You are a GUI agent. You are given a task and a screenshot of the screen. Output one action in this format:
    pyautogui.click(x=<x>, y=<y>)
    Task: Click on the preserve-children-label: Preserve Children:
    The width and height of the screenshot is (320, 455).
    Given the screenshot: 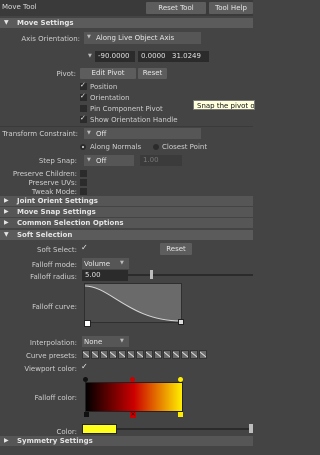 What is the action you would take?
    pyautogui.click(x=44, y=174)
    